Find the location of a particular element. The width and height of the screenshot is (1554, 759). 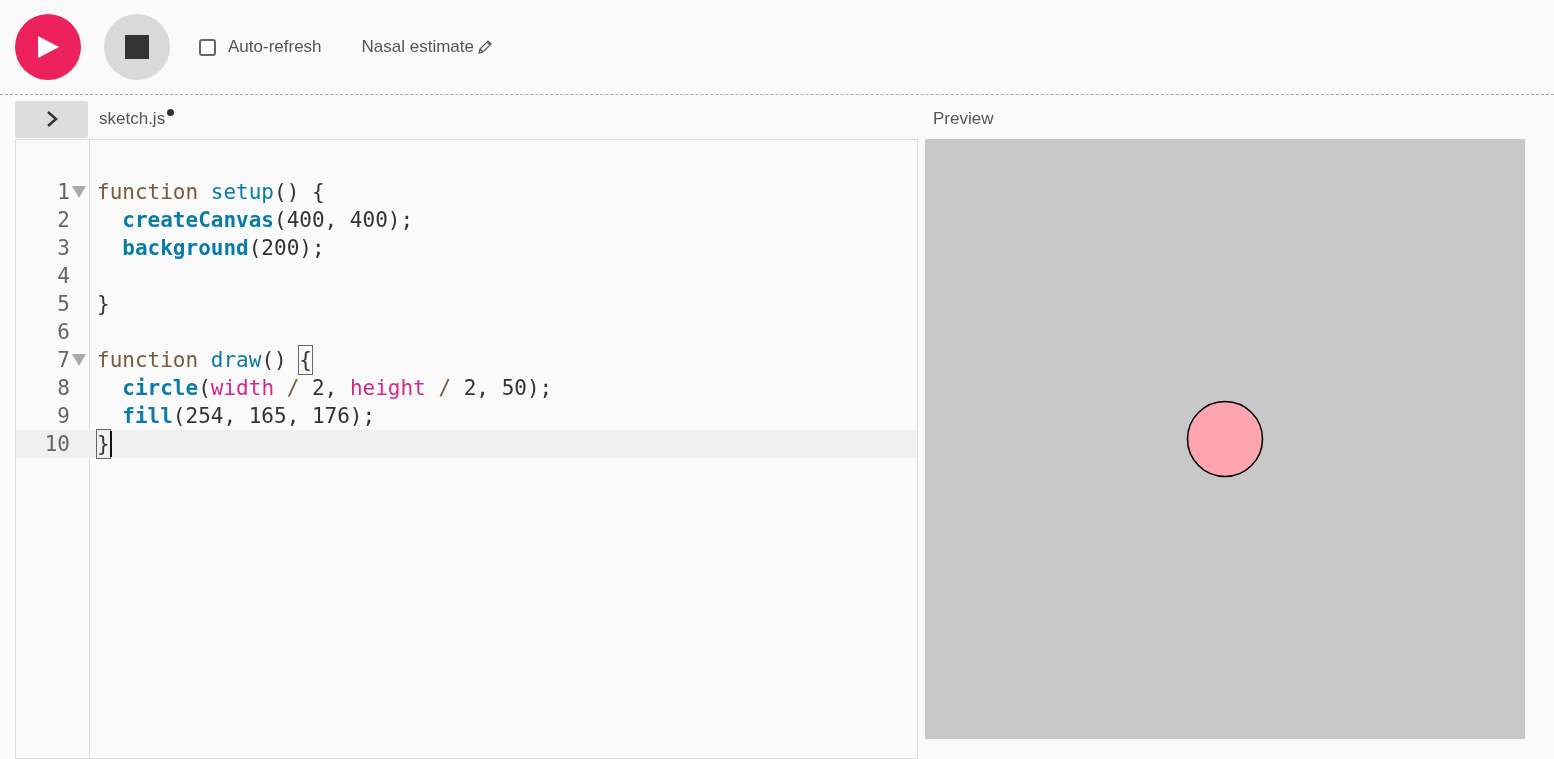

file-tab: sketch.js is located at coordinates (132, 119).